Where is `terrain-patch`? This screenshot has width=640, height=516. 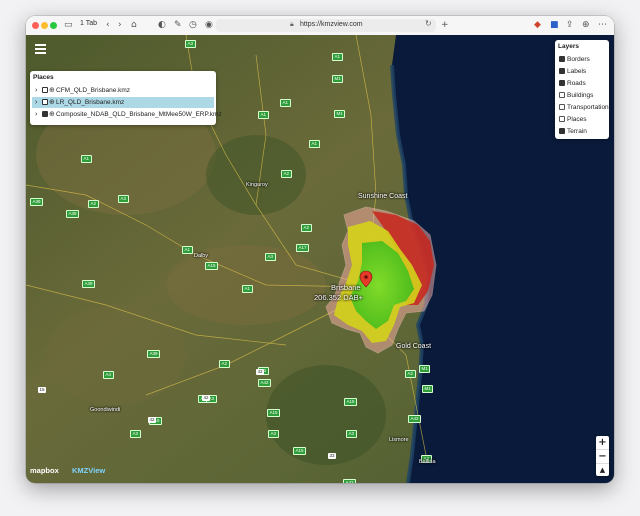 terrain-patch is located at coordinates (326, 415).